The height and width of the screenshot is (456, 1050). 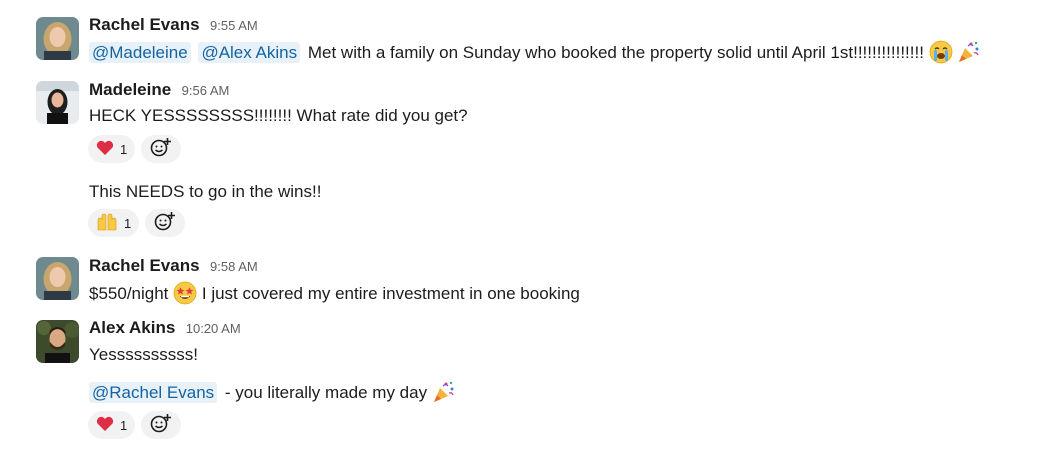 I want to click on author-name: Madeleine, so click(x=130, y=89).